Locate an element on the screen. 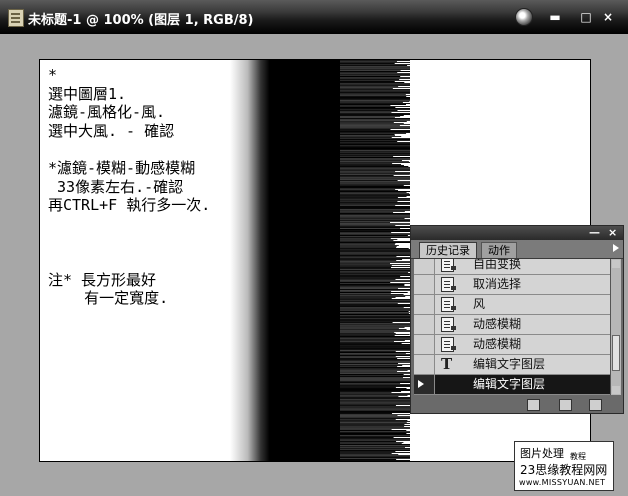  instruction-line: 選中大風. - 確認 is located at coordinates (111, 130).